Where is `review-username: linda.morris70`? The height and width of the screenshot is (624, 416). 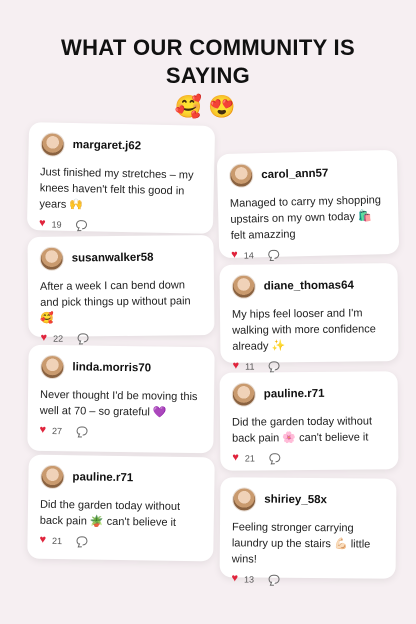 review-username: linda.morris70 is located at coordinates (112, 368).